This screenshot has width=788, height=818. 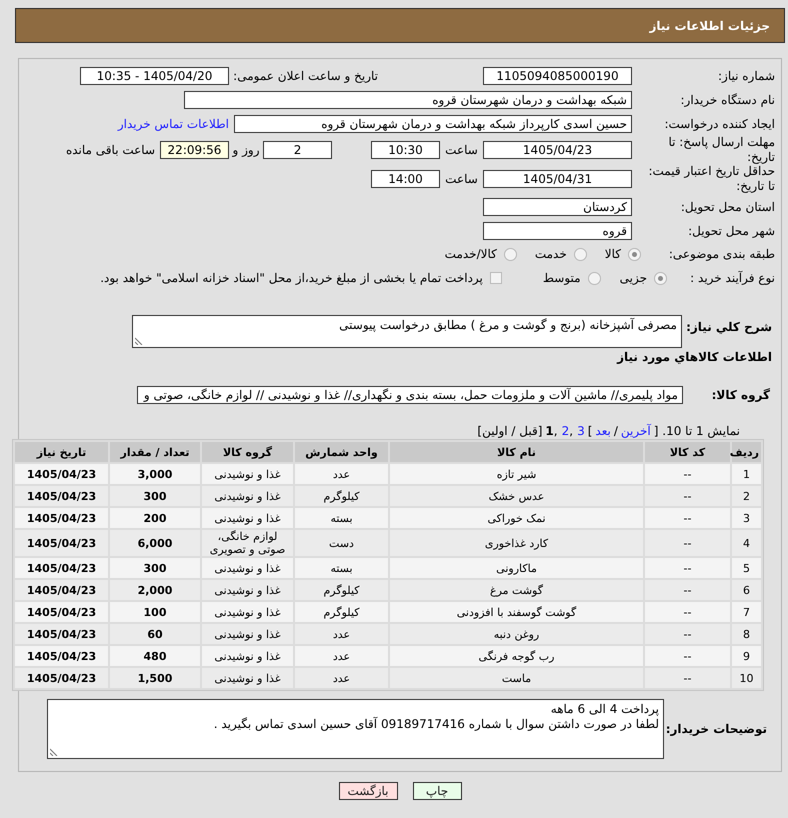 I want to click on table-cell: نمک خوراکی, so click(x=516, y=518).